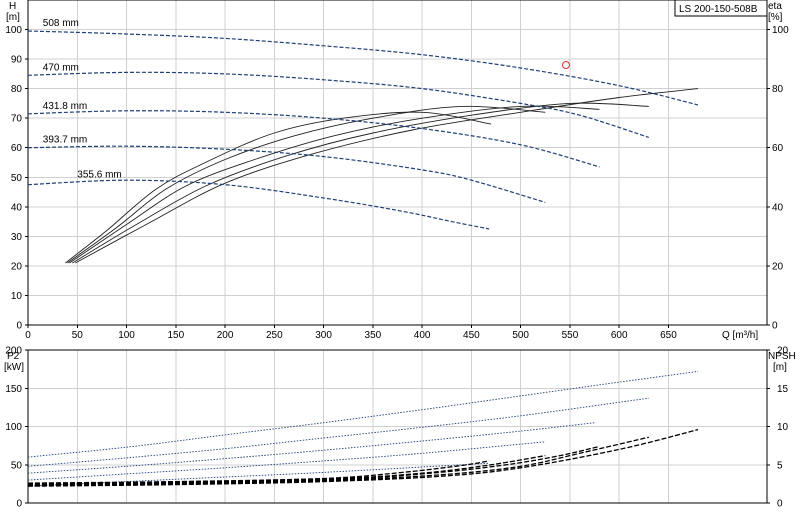 The width and height of the screenshot is (800, 520). Describe the element at coordinates (78, 335) in the screenshot. I see `x-tick-label: 50` at that location.